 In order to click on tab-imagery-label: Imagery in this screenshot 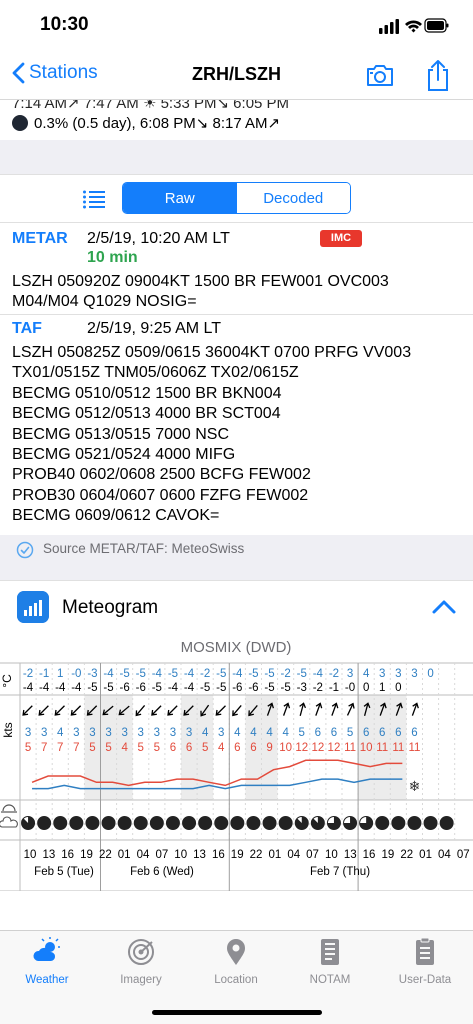, I will do `click(141, 980)`.